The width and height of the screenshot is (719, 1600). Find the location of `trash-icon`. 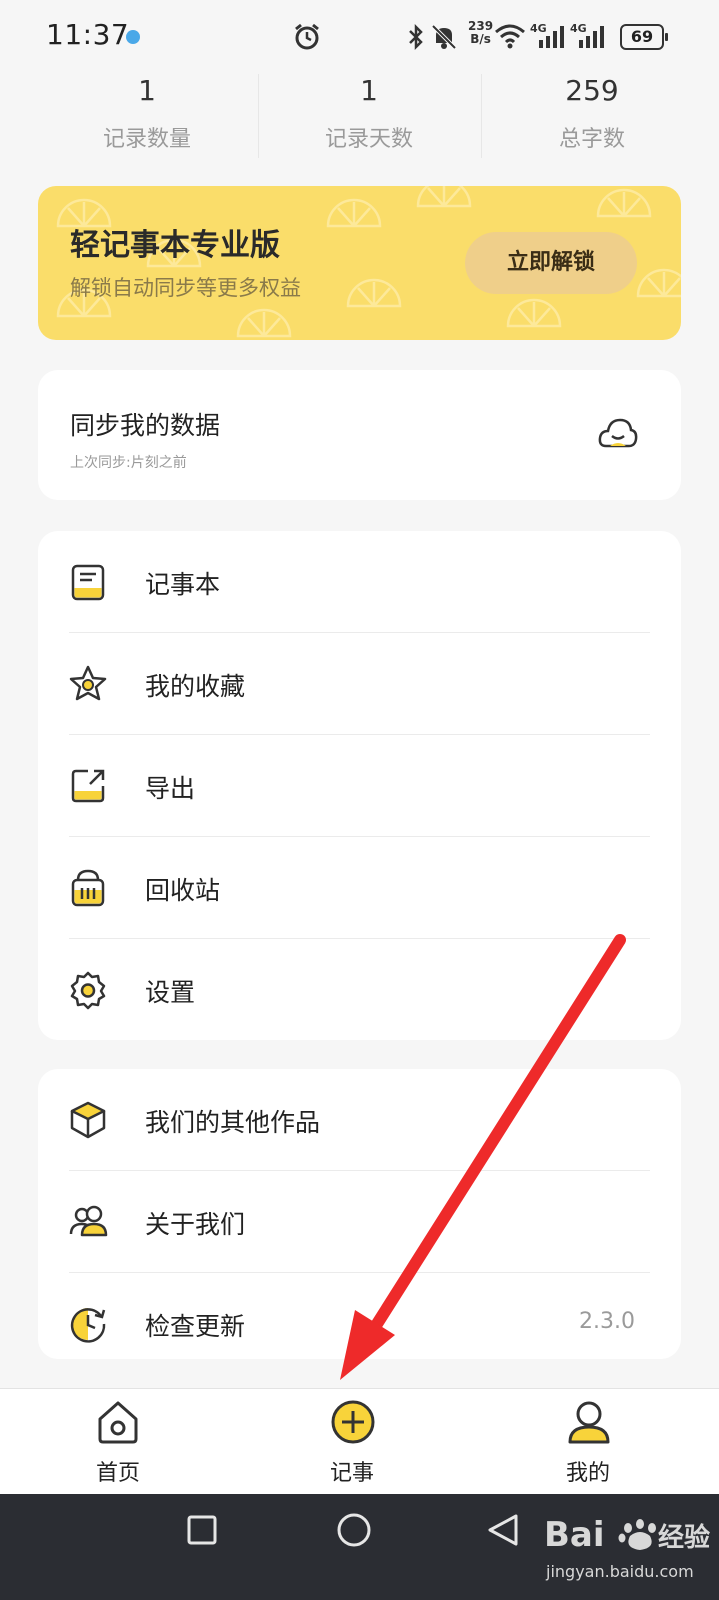

trash-icon is located at coordinates (88, 888).